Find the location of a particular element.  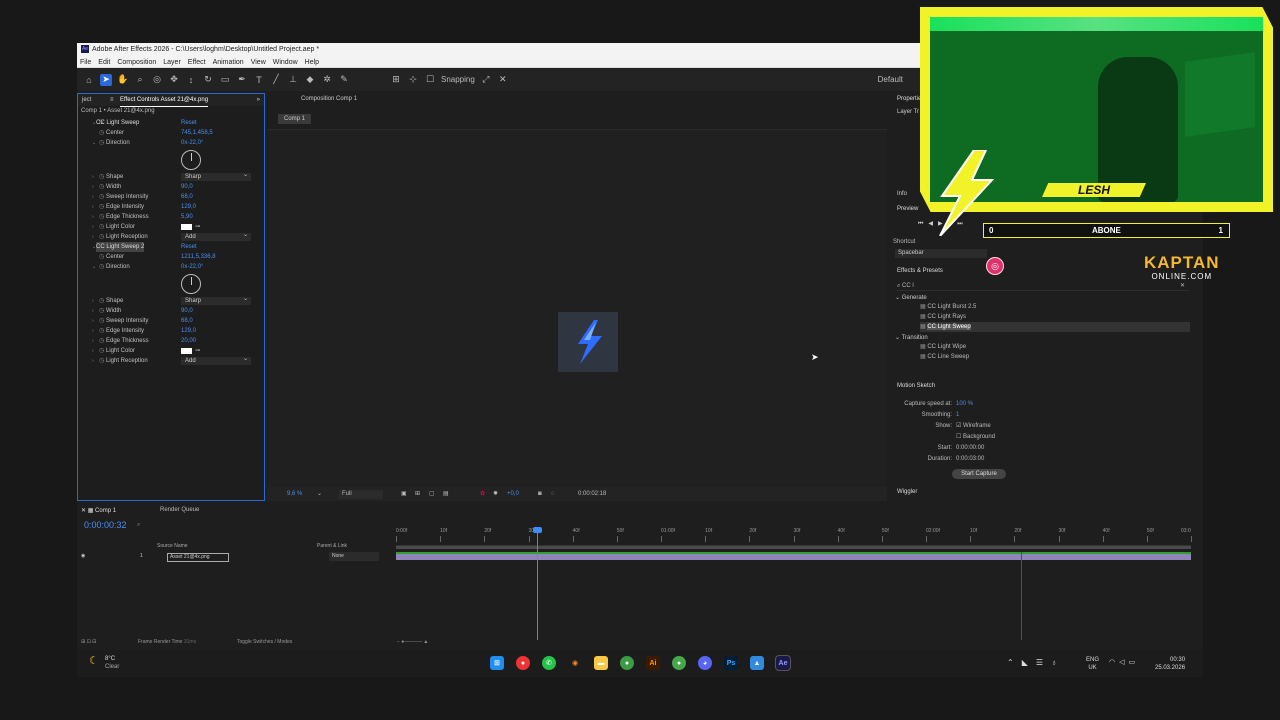

render-queue-tab: Render Queue is located at coordinates (179, 510).